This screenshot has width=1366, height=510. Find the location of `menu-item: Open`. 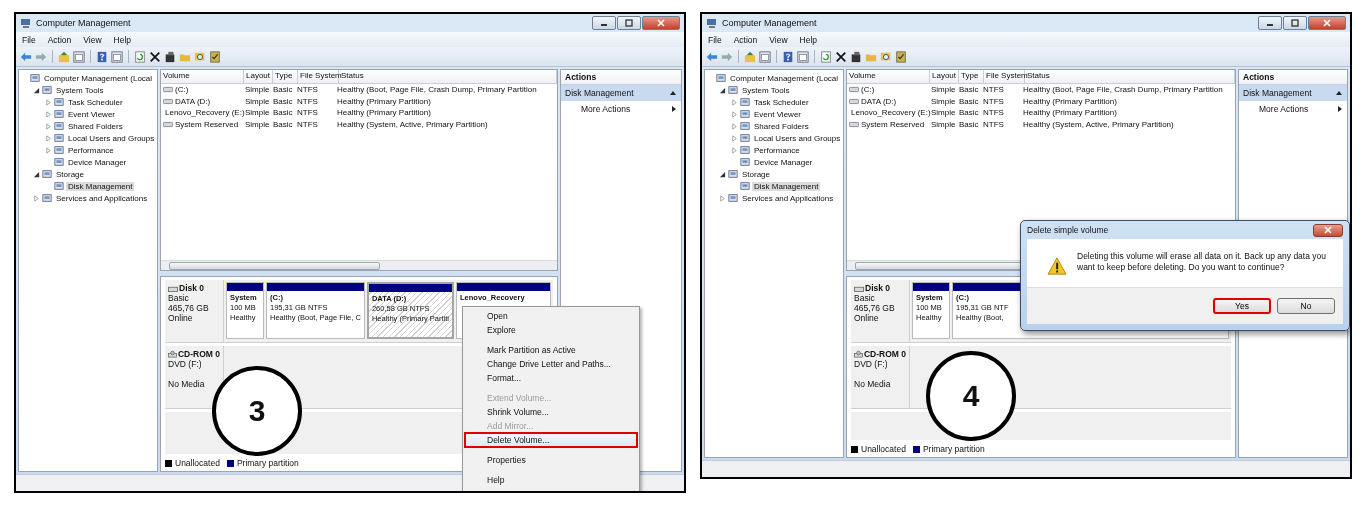

menu-item: Open is located at coordinates (551, 316).